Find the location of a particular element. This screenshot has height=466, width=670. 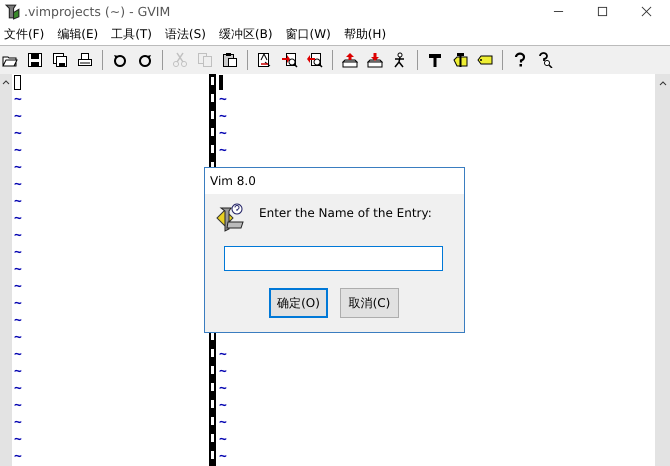

printer-icon is located at coordinates (85, 60).